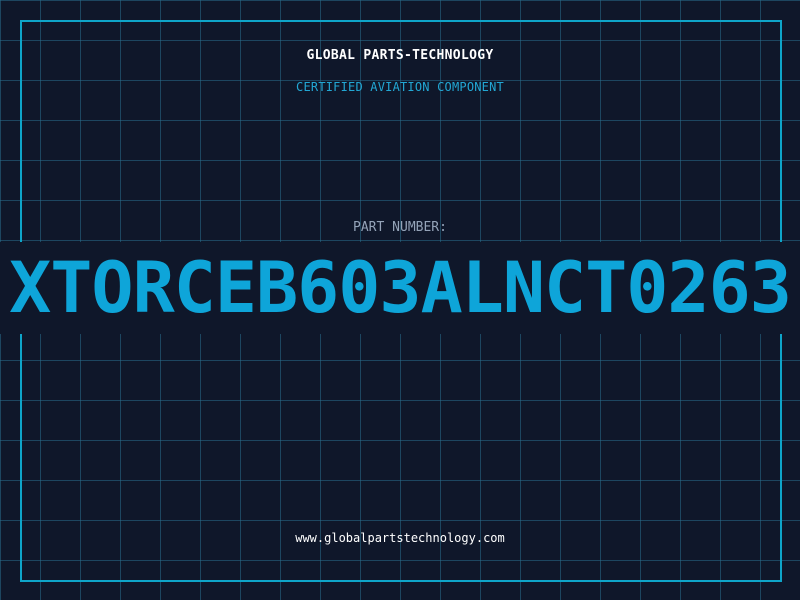 The height and width of the screenshot is (600, 800). Describe the element at coordinates (400, 227) in the screenshot. I see `part-number-label: PART NUMBER:` at that location.